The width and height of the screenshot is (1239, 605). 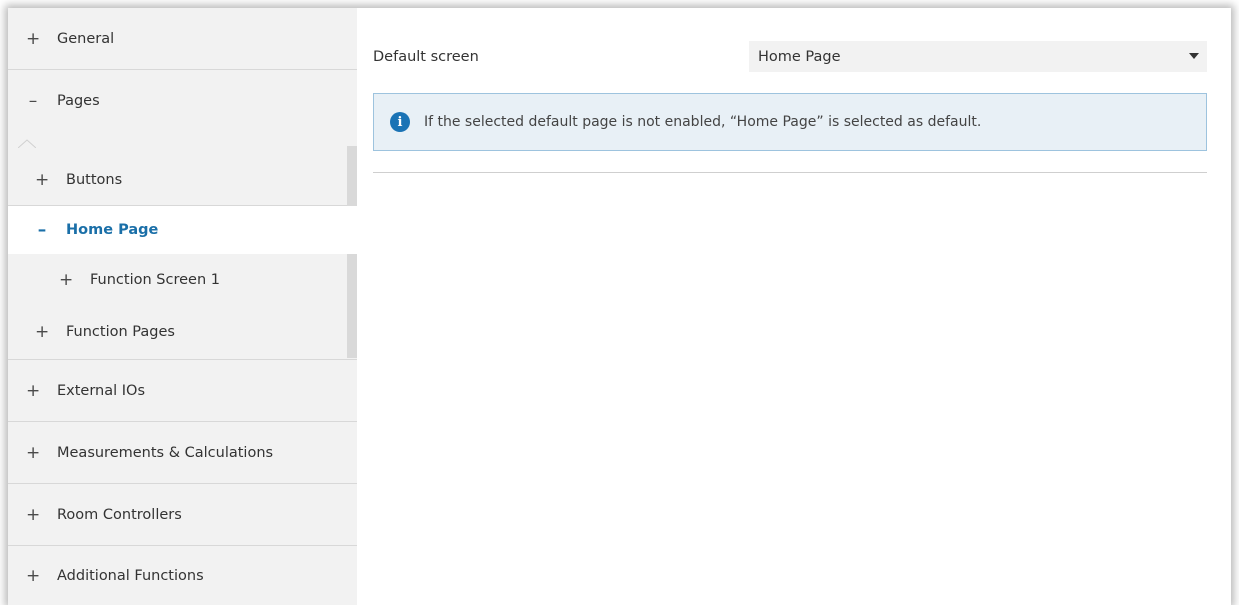 What do you see at coordinates (165, 452) in the screenshot?
I see `sidebar-item-label: Measurements & Calculations` at bounding box center [165, 452].